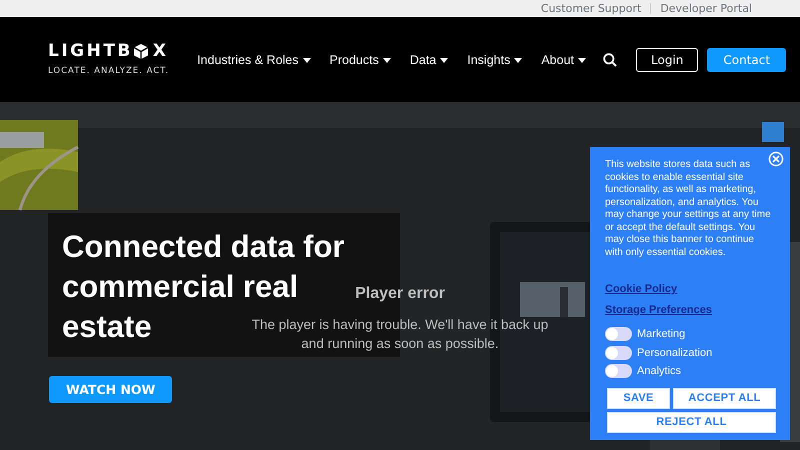 This screenshot has width=800, height=450. Describe the element at coordinates (691, 422) in the screenshot. I see `cookie-button: REJECT ALL` at that location.